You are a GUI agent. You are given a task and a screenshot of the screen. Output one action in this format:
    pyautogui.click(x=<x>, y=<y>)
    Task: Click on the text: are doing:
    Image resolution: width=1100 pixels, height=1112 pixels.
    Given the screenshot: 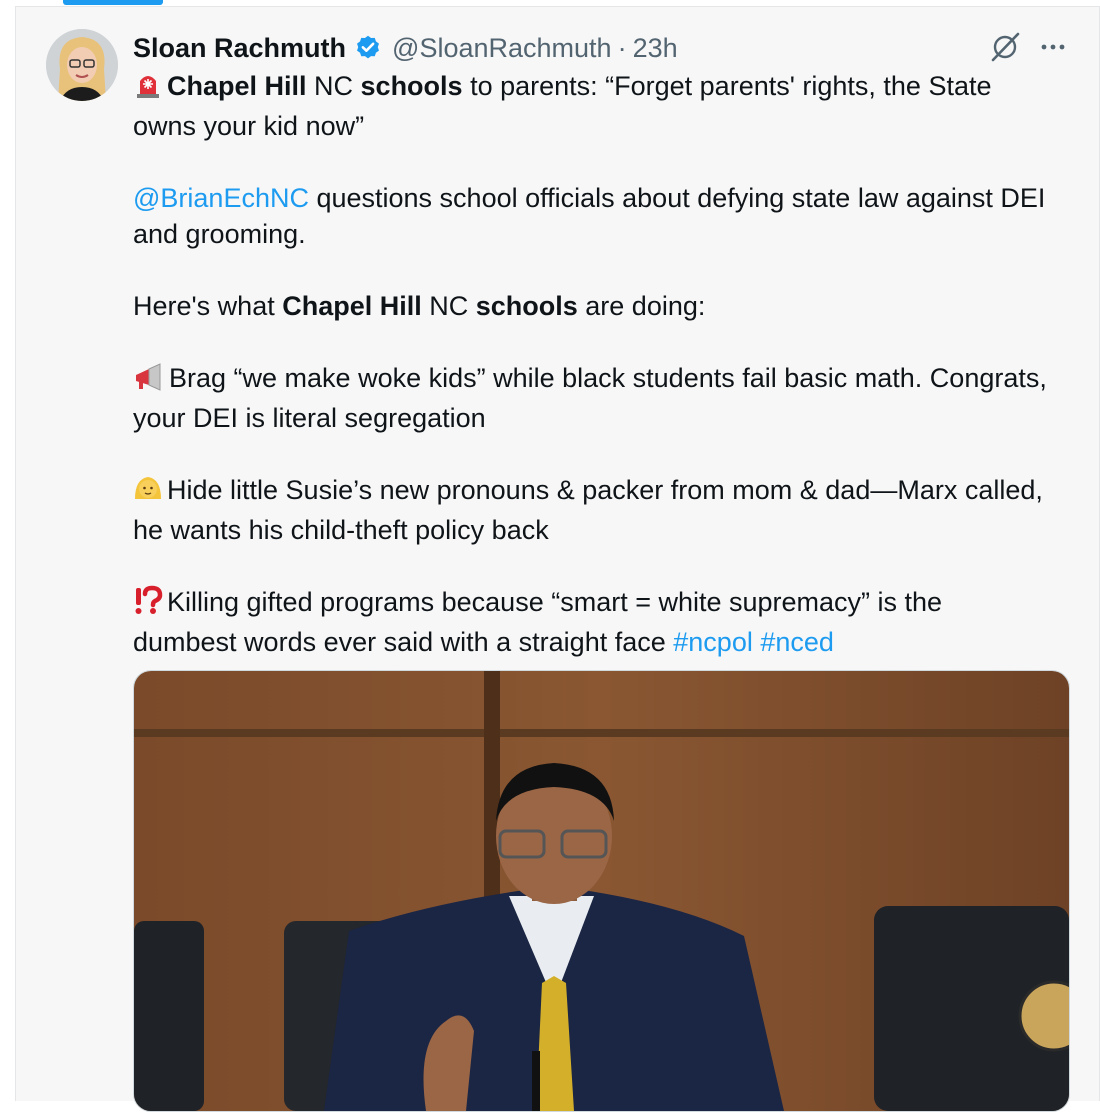 What is the action you would take?
    pyautogui.click(x=641, y=306)
    